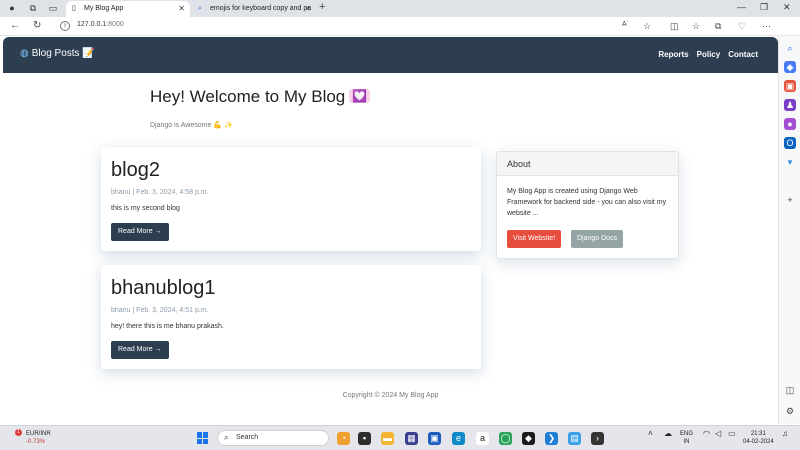 The height and width of the screenshot is (450, 800). I want to click on brand-text: Blog Posts, so click(55, 53).